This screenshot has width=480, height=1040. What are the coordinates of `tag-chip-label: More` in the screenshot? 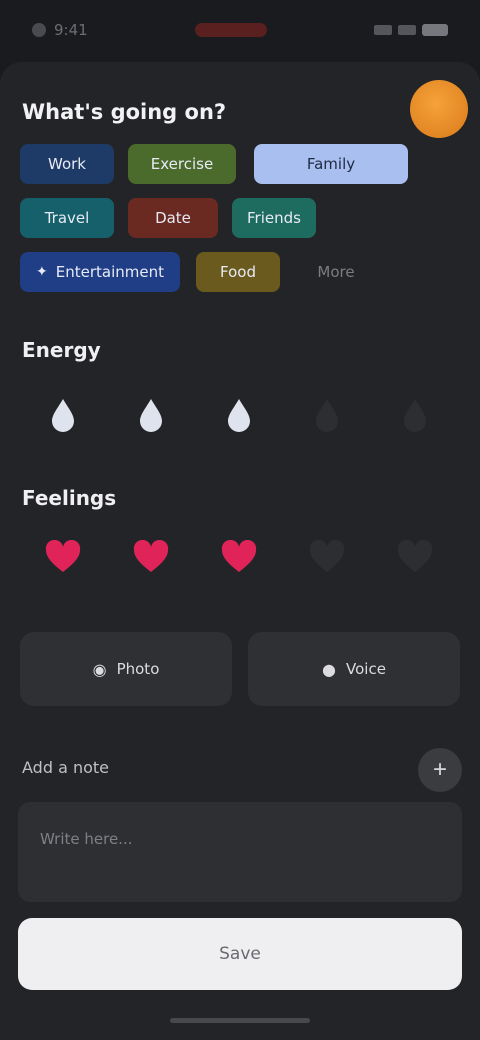 It's located at (336, 272).